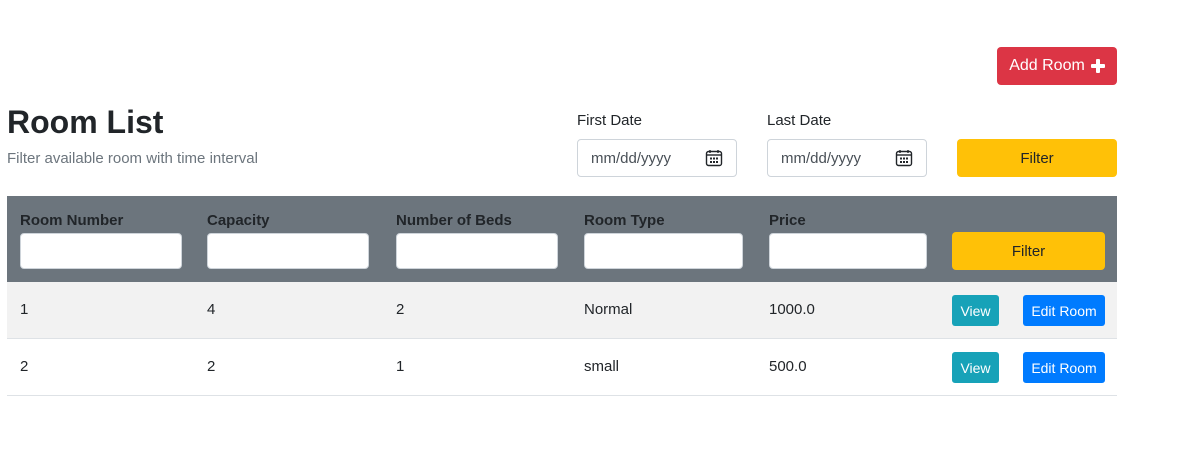 This screenshot has width=1204, height=459. Describe the element at coordinates (1028, 251) in the screenshot. I see `table-filter-button: Filter` at that location.